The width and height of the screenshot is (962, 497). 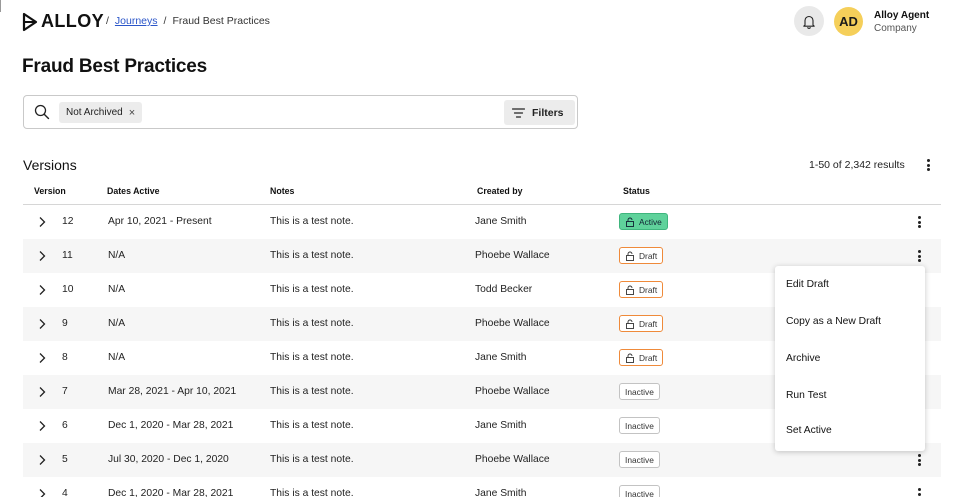 I want to click on breadcrumb-current: Fraud Best Practices, so click(x=221, y=21).